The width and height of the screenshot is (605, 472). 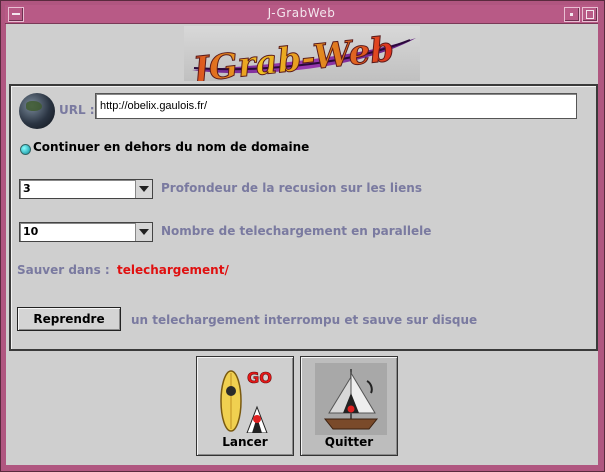 What do you see at coordinates (246, 401) in the screenshot?
I see `surfer-duke-icon: GO` at bounding box center [246, 401].